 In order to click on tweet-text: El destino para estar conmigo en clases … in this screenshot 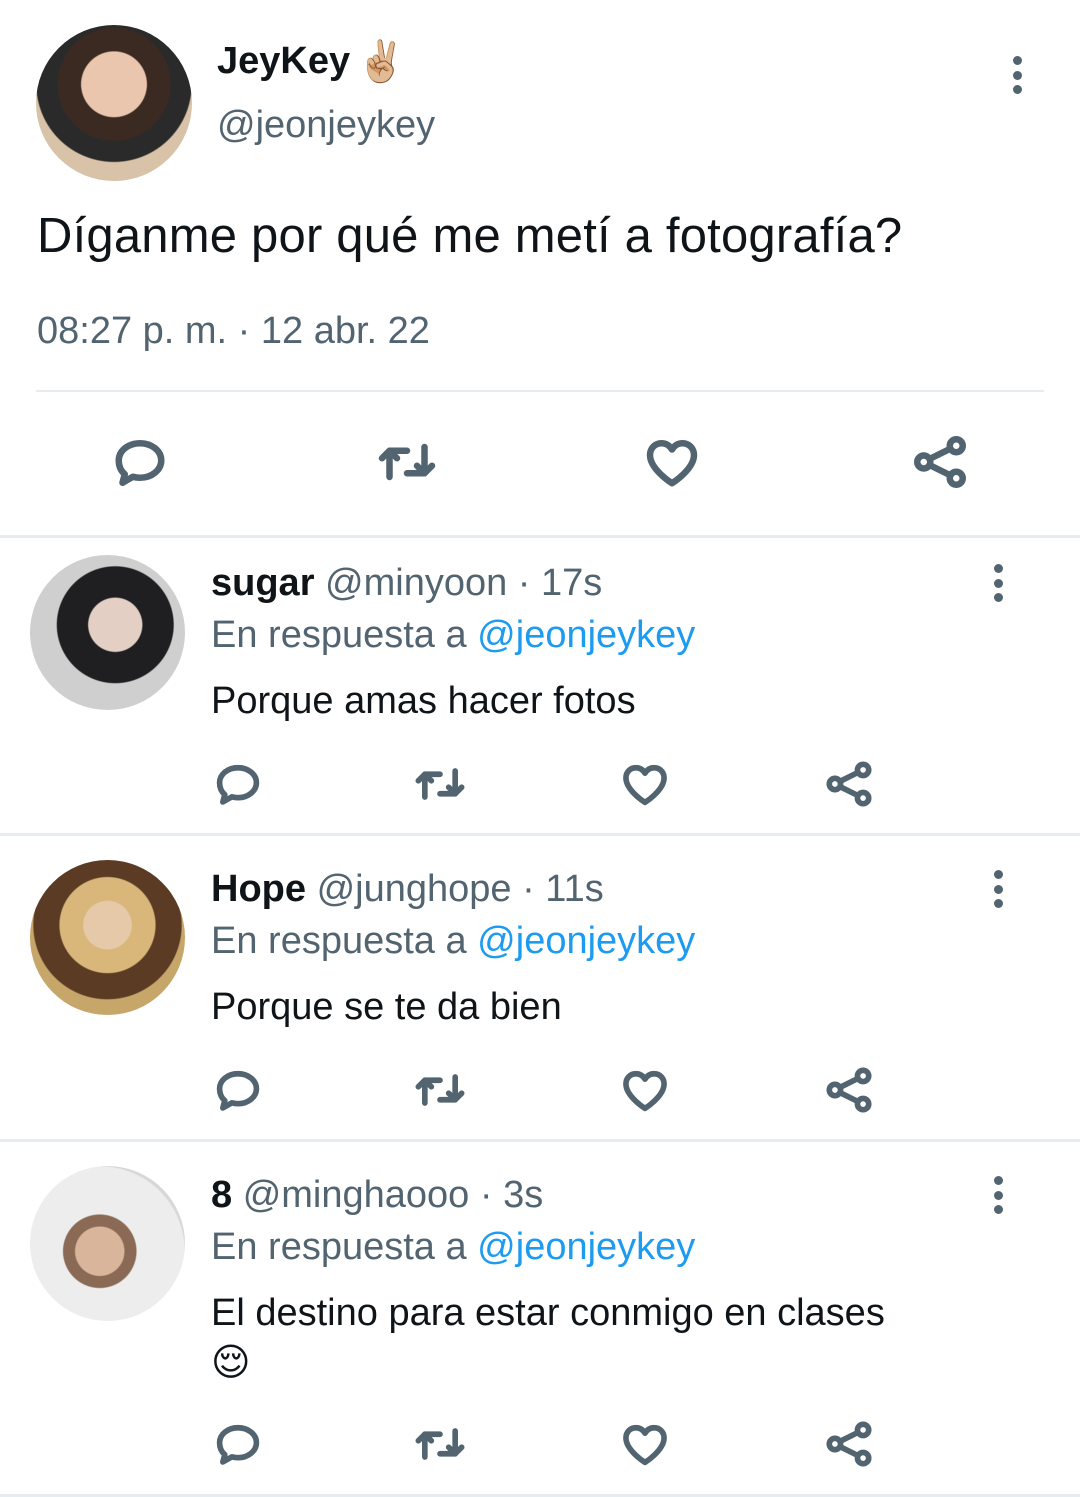, I will do `click(621, 1338)`.